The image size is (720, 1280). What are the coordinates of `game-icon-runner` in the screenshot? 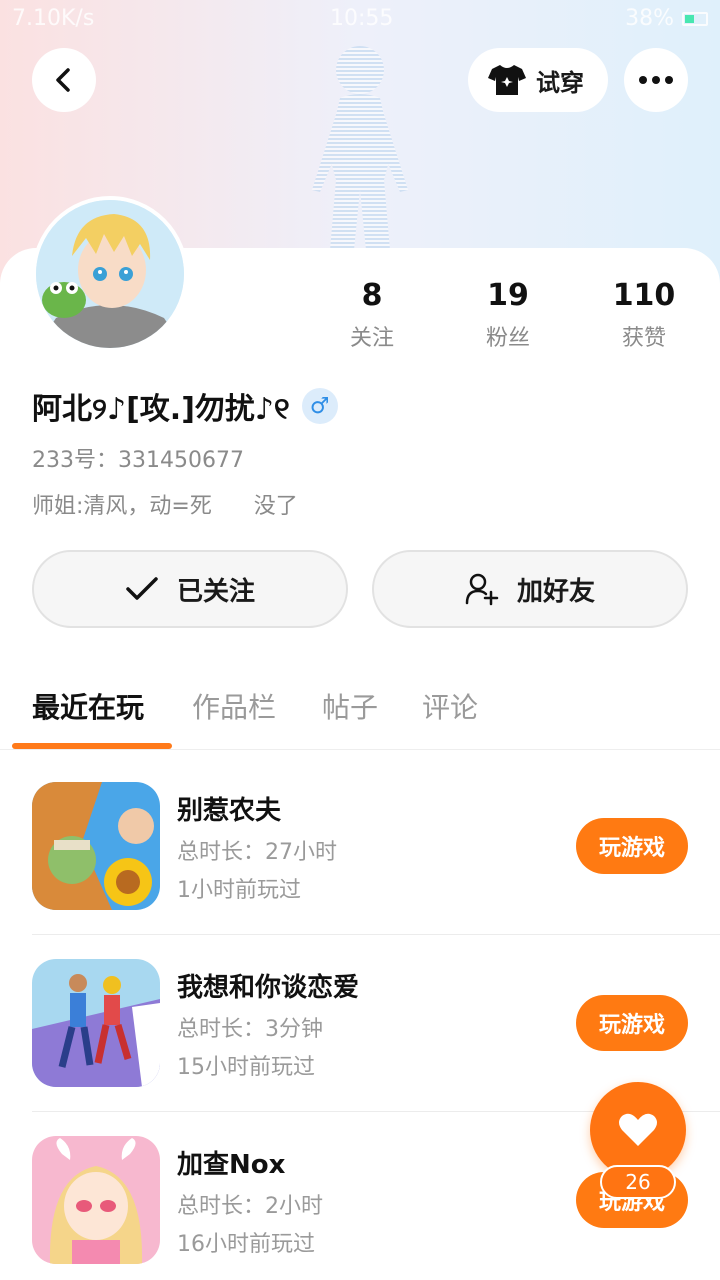 It's located at (96, 1023).